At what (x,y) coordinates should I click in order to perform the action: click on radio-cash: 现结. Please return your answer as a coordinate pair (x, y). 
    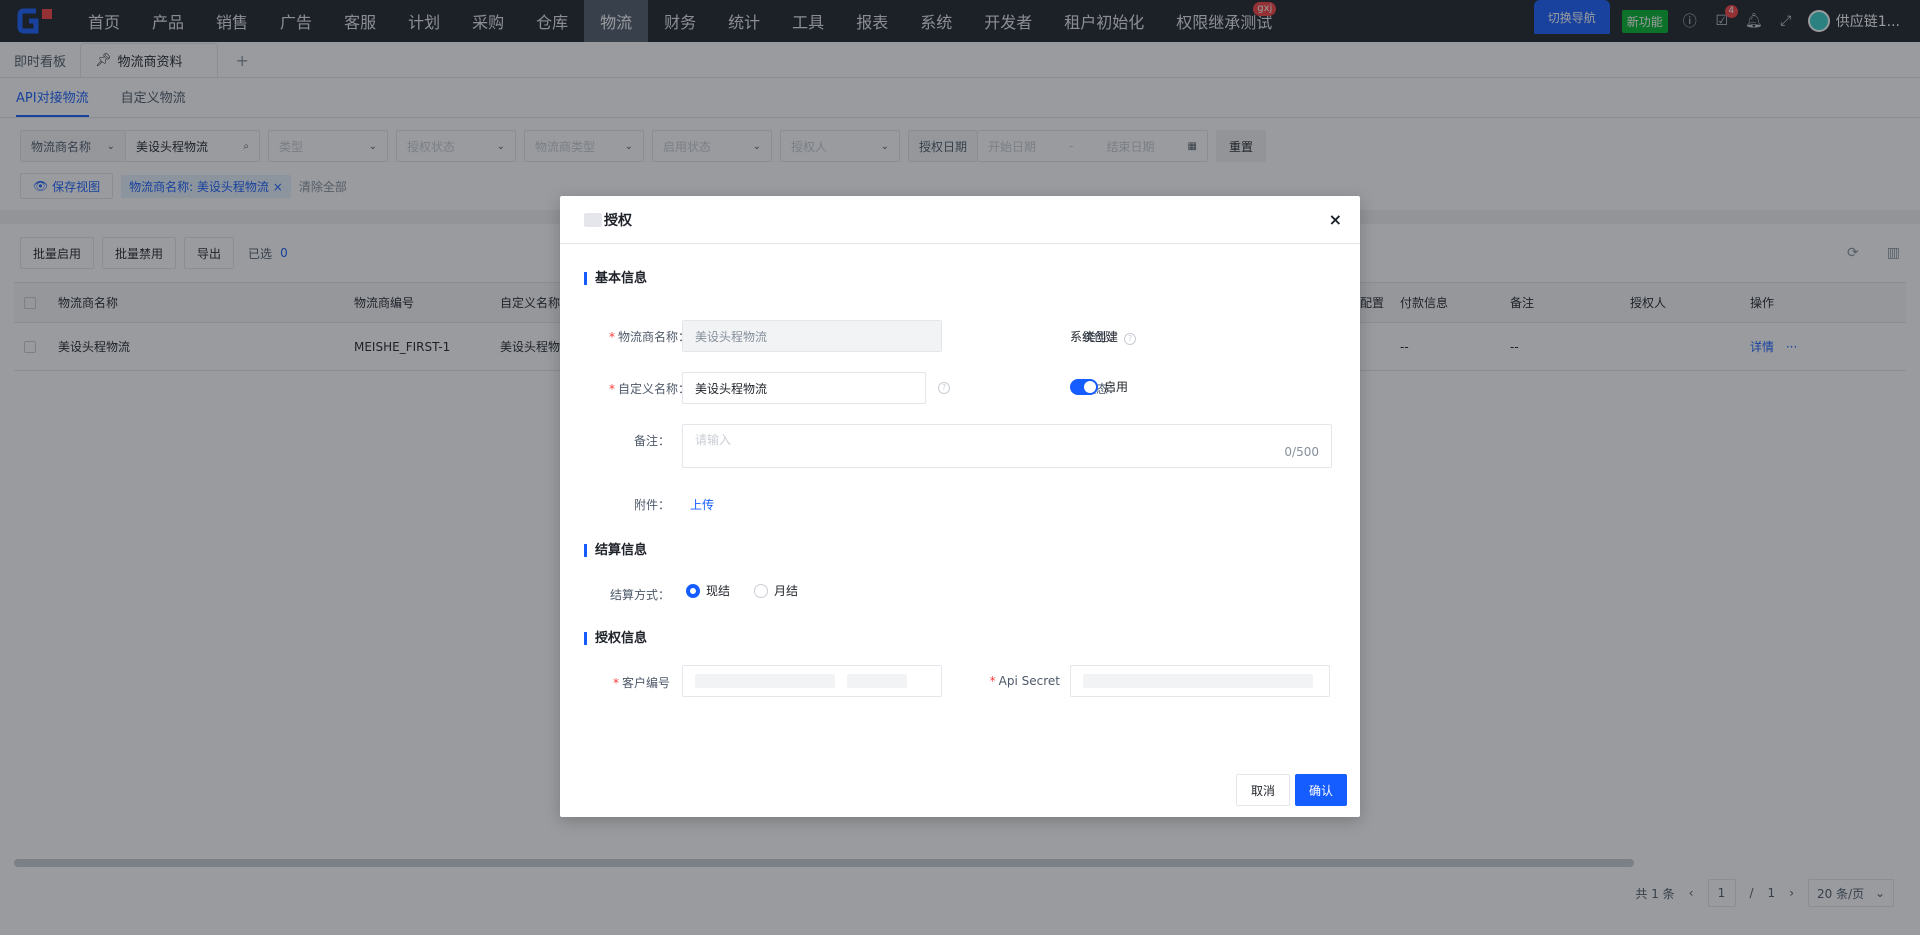
    Looking at the image, I should click on (708, 590).